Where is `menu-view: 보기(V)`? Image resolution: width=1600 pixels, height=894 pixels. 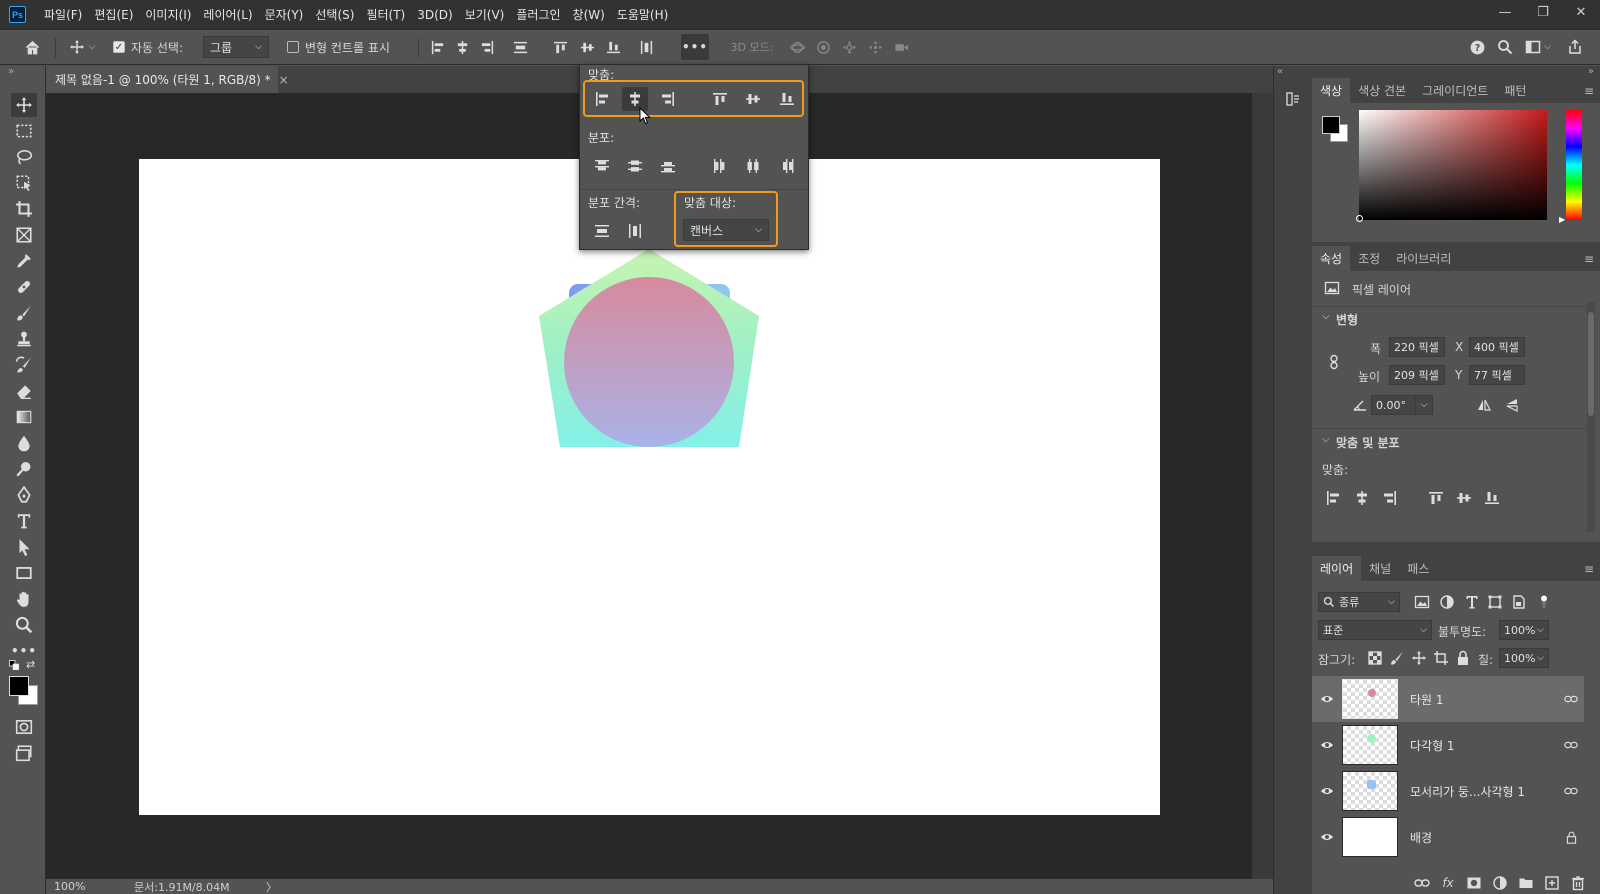 menu-view: 보기(V) is located at coordinates (485, 14).